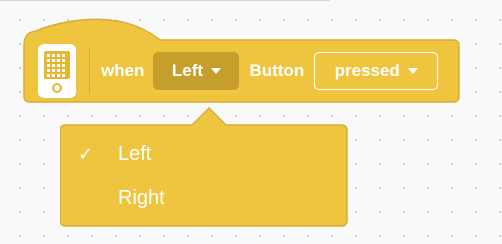 The width and height of the screenshot is (502, 244). Describe the element at coordinates (89, 71) in the screenshot. I see `block-divider` at that location.